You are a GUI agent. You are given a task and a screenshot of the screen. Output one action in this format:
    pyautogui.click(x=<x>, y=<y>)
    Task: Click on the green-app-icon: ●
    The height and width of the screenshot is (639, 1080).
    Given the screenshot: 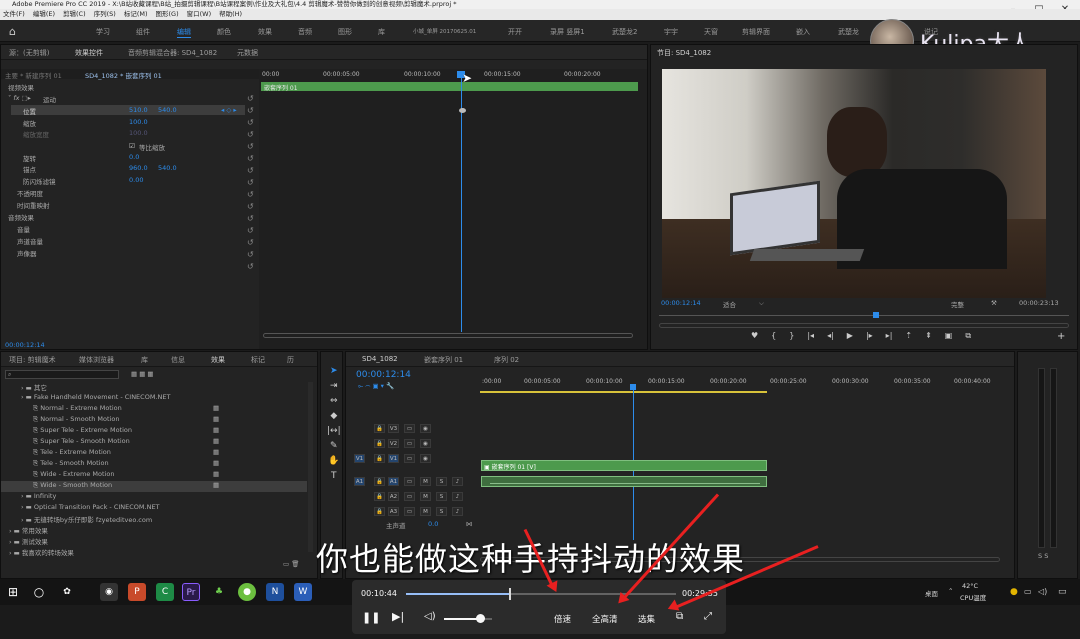 What is the action you would take?
    pyautogui.click(x=247, y=592)
    